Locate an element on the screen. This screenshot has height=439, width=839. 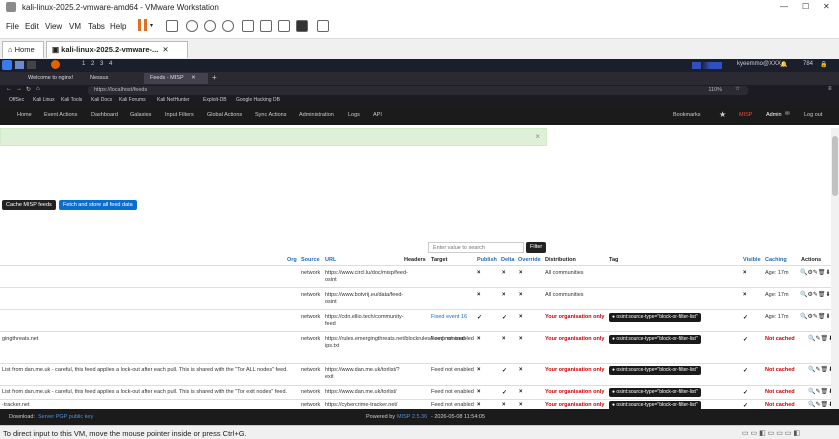
snapshot-manager-icon is located at coordinates (228, 26).